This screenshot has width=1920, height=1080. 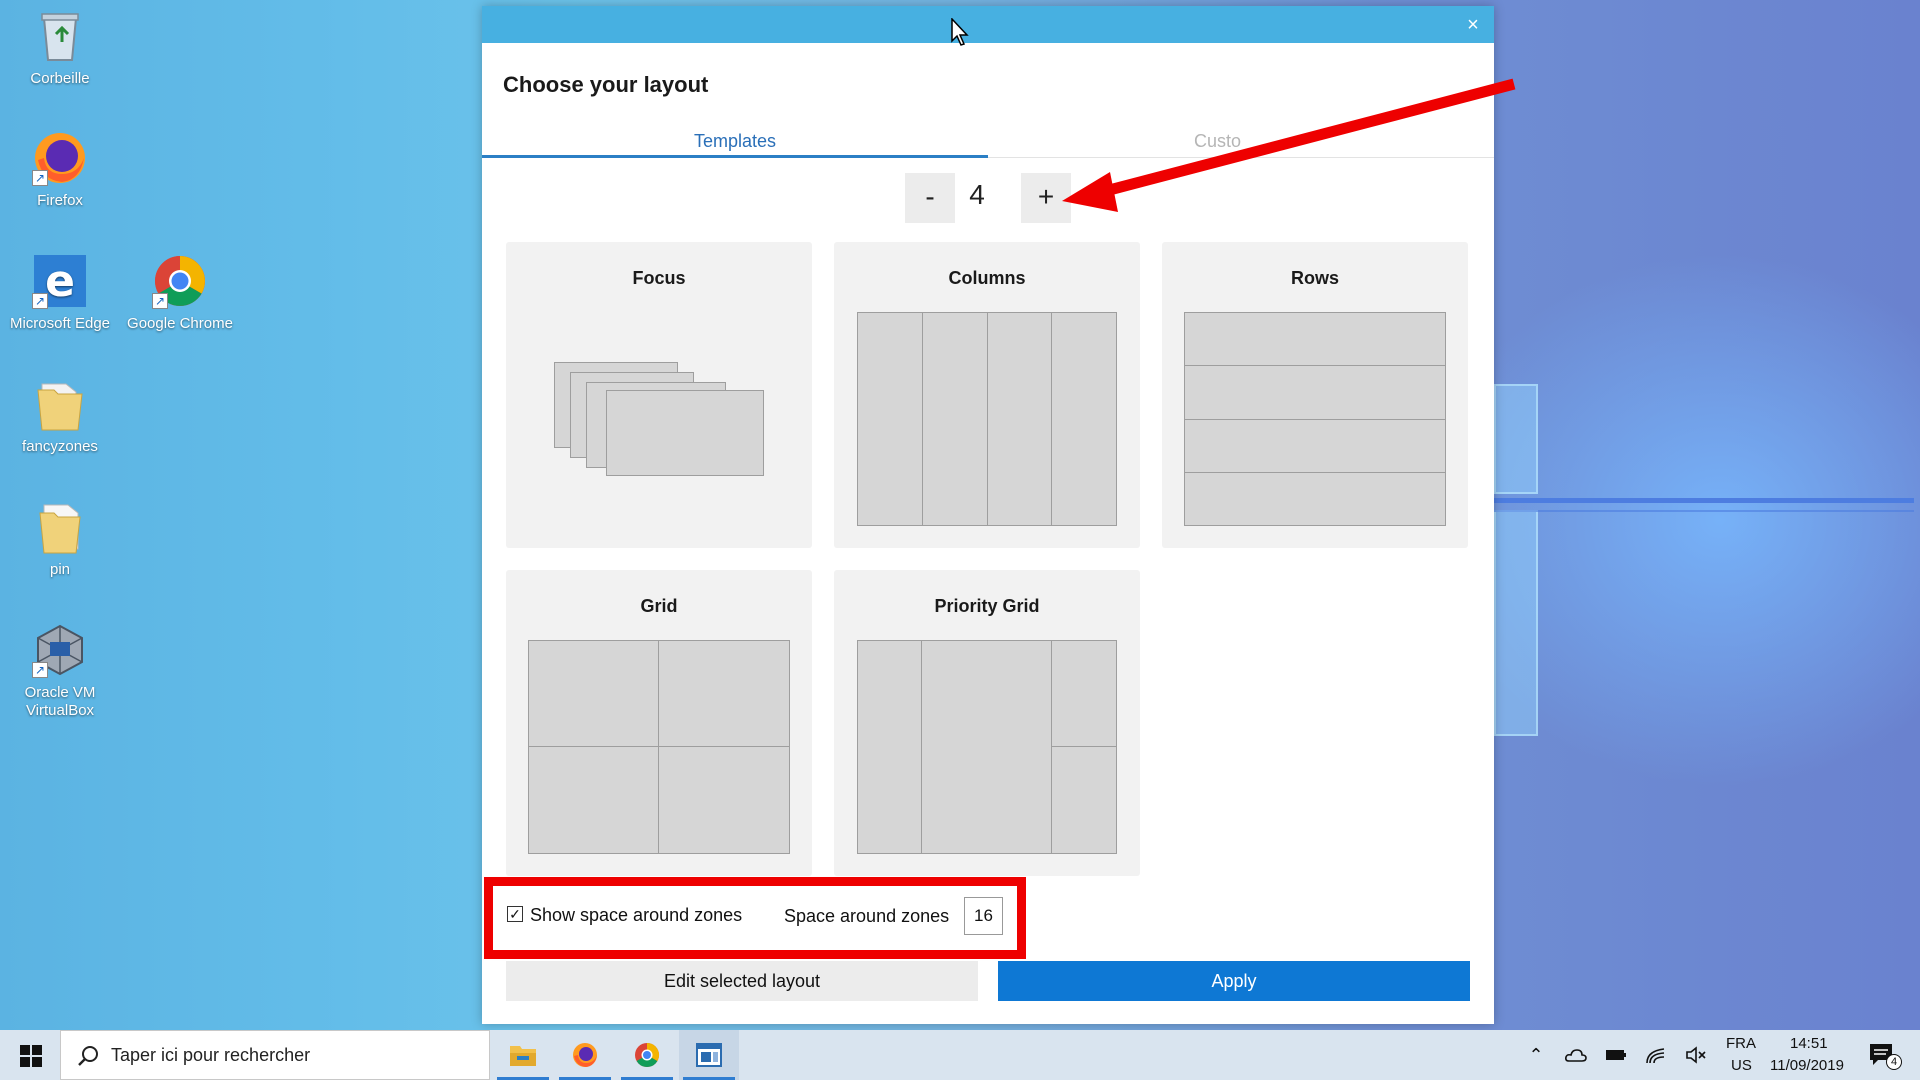 I want to click on desktop-icon-label: Microsoft Edge, so click(x=60, y=323).